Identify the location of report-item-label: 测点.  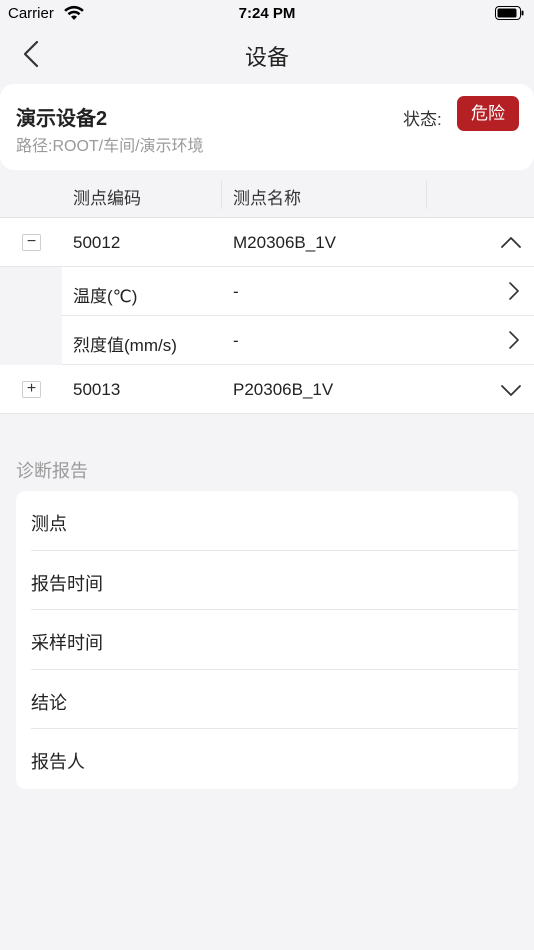
(49, 524).